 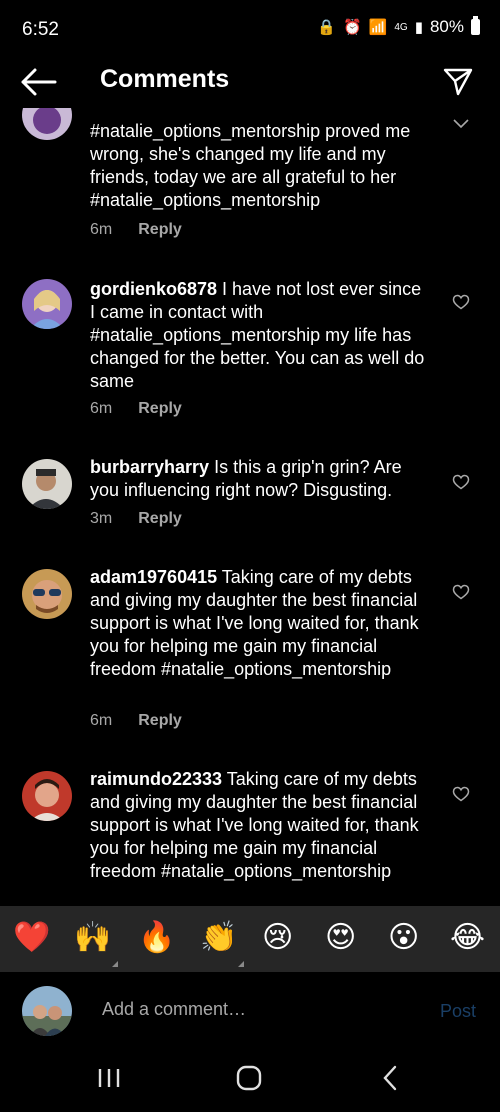 I want to click on comment-composer: Post, so click(x=250, y=1009).